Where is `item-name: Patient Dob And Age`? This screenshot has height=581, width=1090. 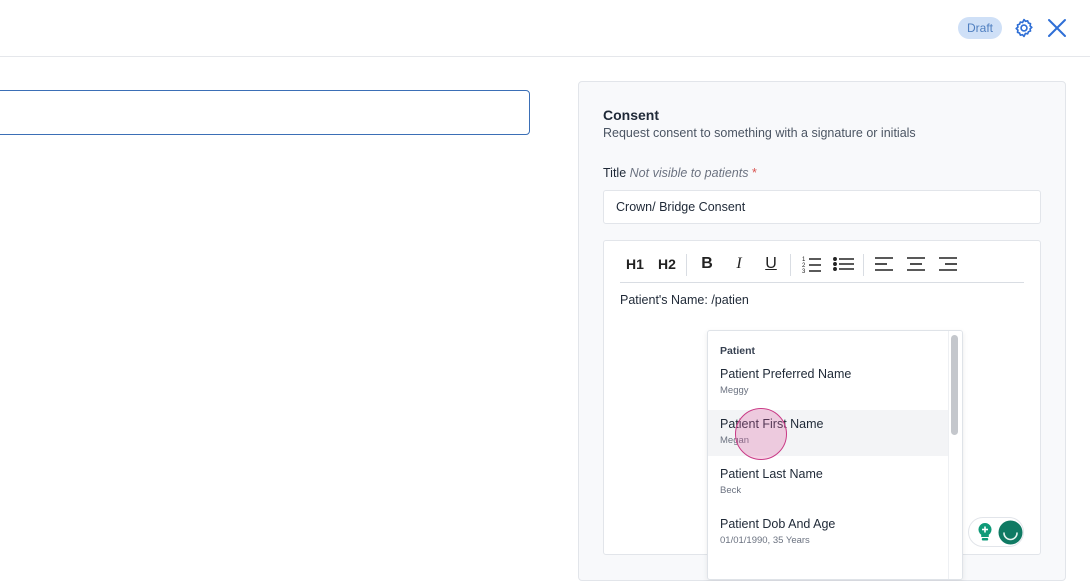 item-name: Patient Dob And Age is located at coordinates (778, 524).